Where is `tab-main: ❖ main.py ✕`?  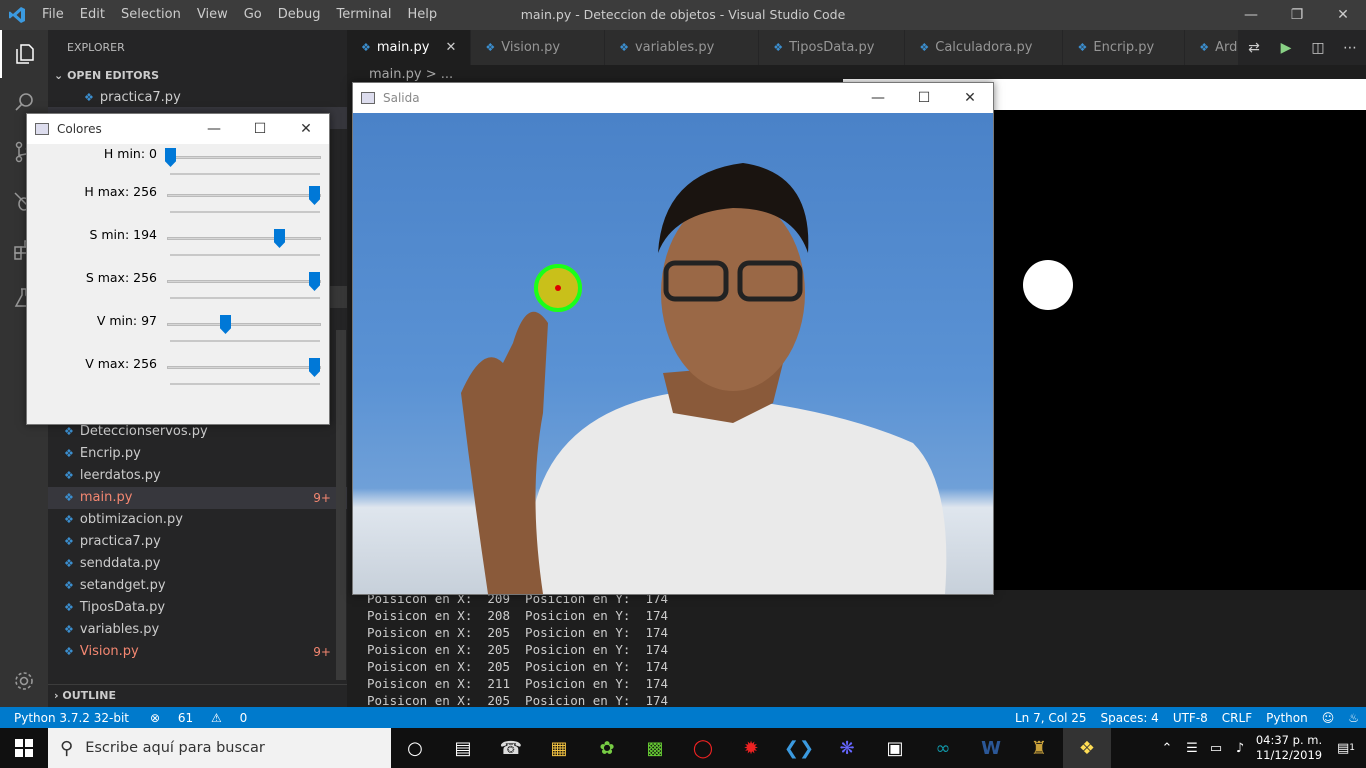
tab-main: ❖ main.py ✕ is located at coordinates (409, 47).